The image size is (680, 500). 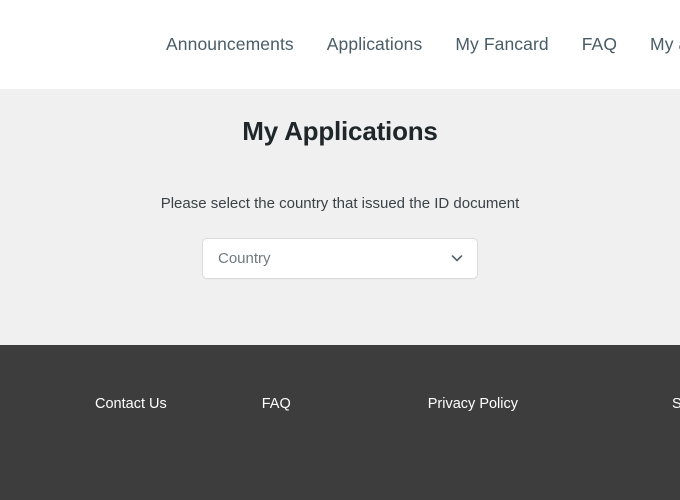 What do you see at coordinates (276, 404) in the screenshot?
I see `footer-faq: FAQ` at bounding box center [276, 404].